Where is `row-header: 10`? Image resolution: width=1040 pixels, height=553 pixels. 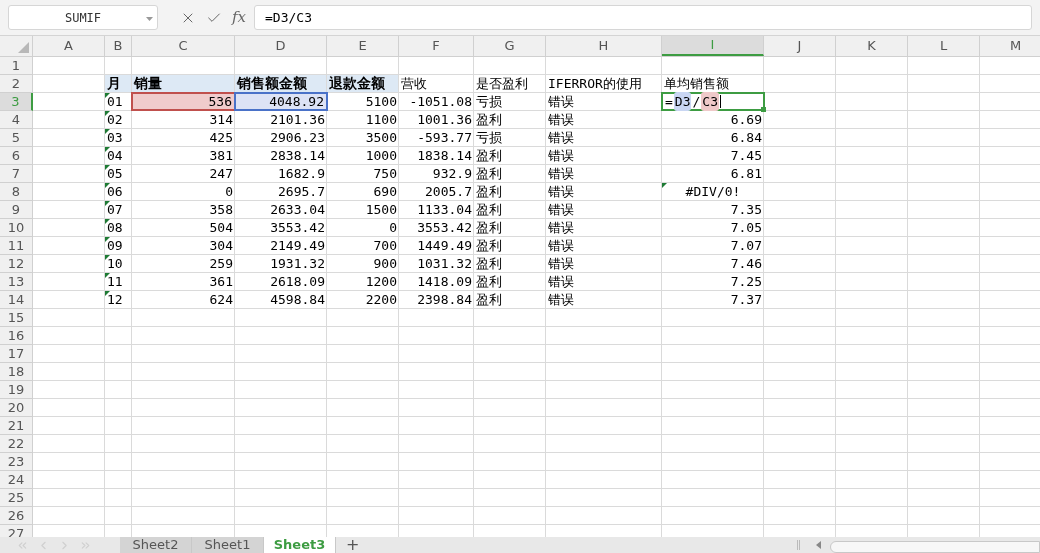
row-header: 10 is located at coordinates (16, 228).